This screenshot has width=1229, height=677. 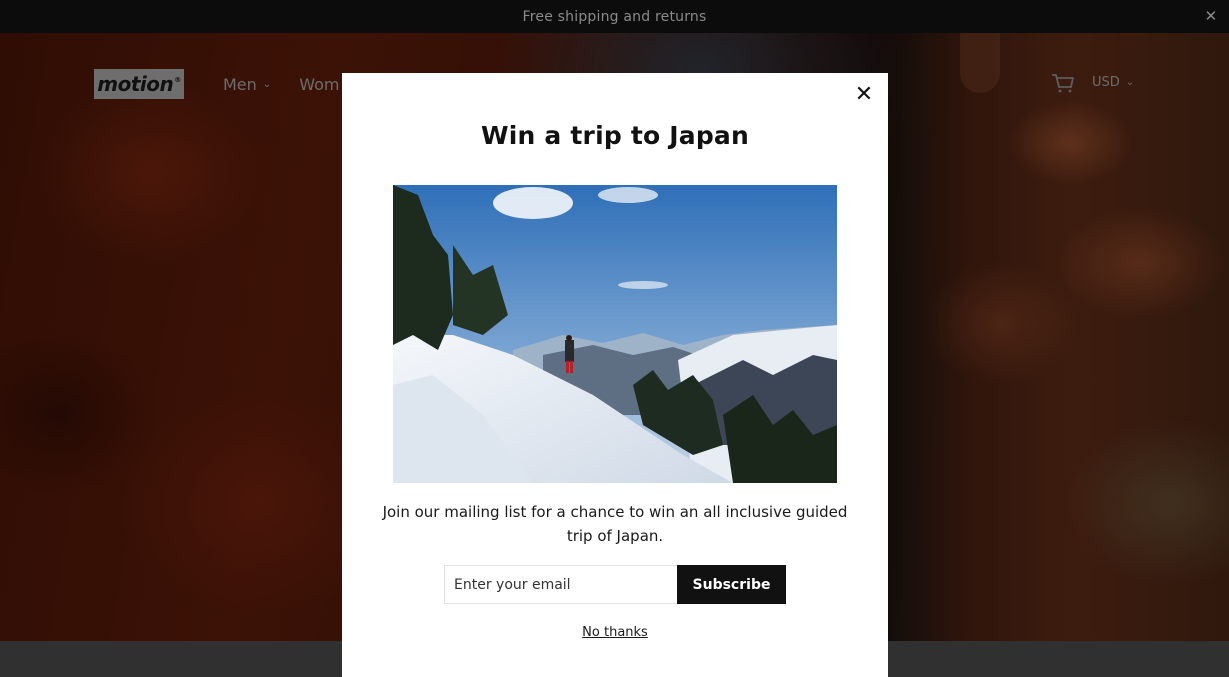 I want to click on nav-item-men: Men ⌄, so click(x=247, y=84).